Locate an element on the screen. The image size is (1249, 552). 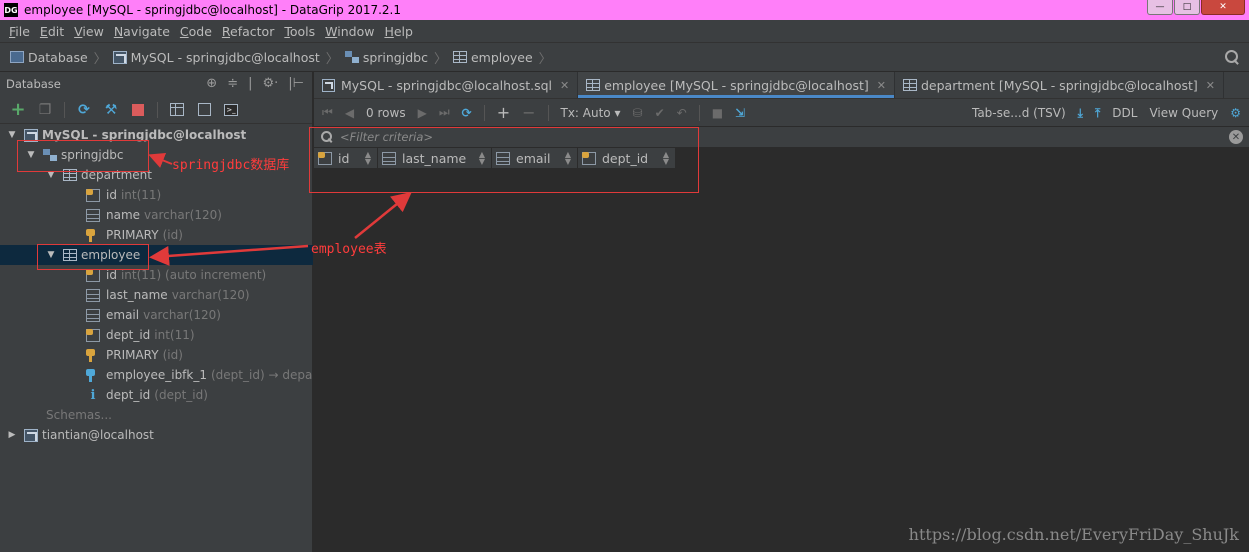
export-format-dropdown: Tab-se...d (TSV) is located at coordinates (1019, 113).